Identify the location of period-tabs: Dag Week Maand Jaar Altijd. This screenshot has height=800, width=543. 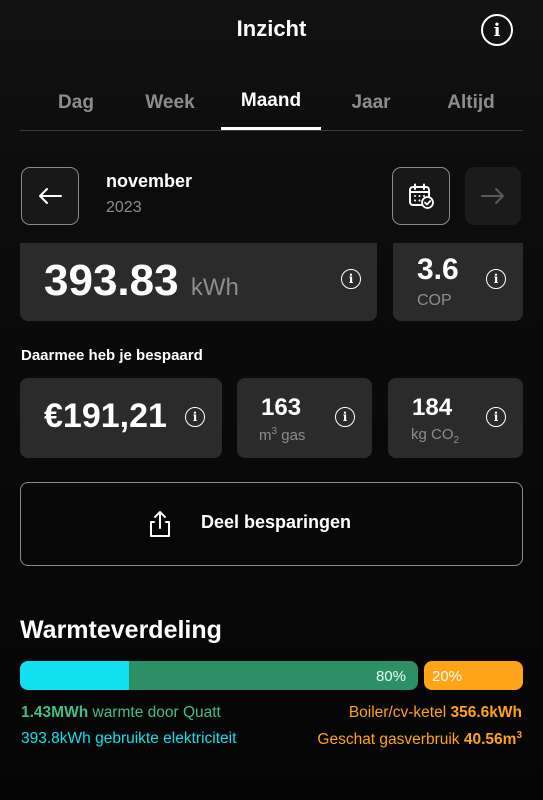
(271, 108).